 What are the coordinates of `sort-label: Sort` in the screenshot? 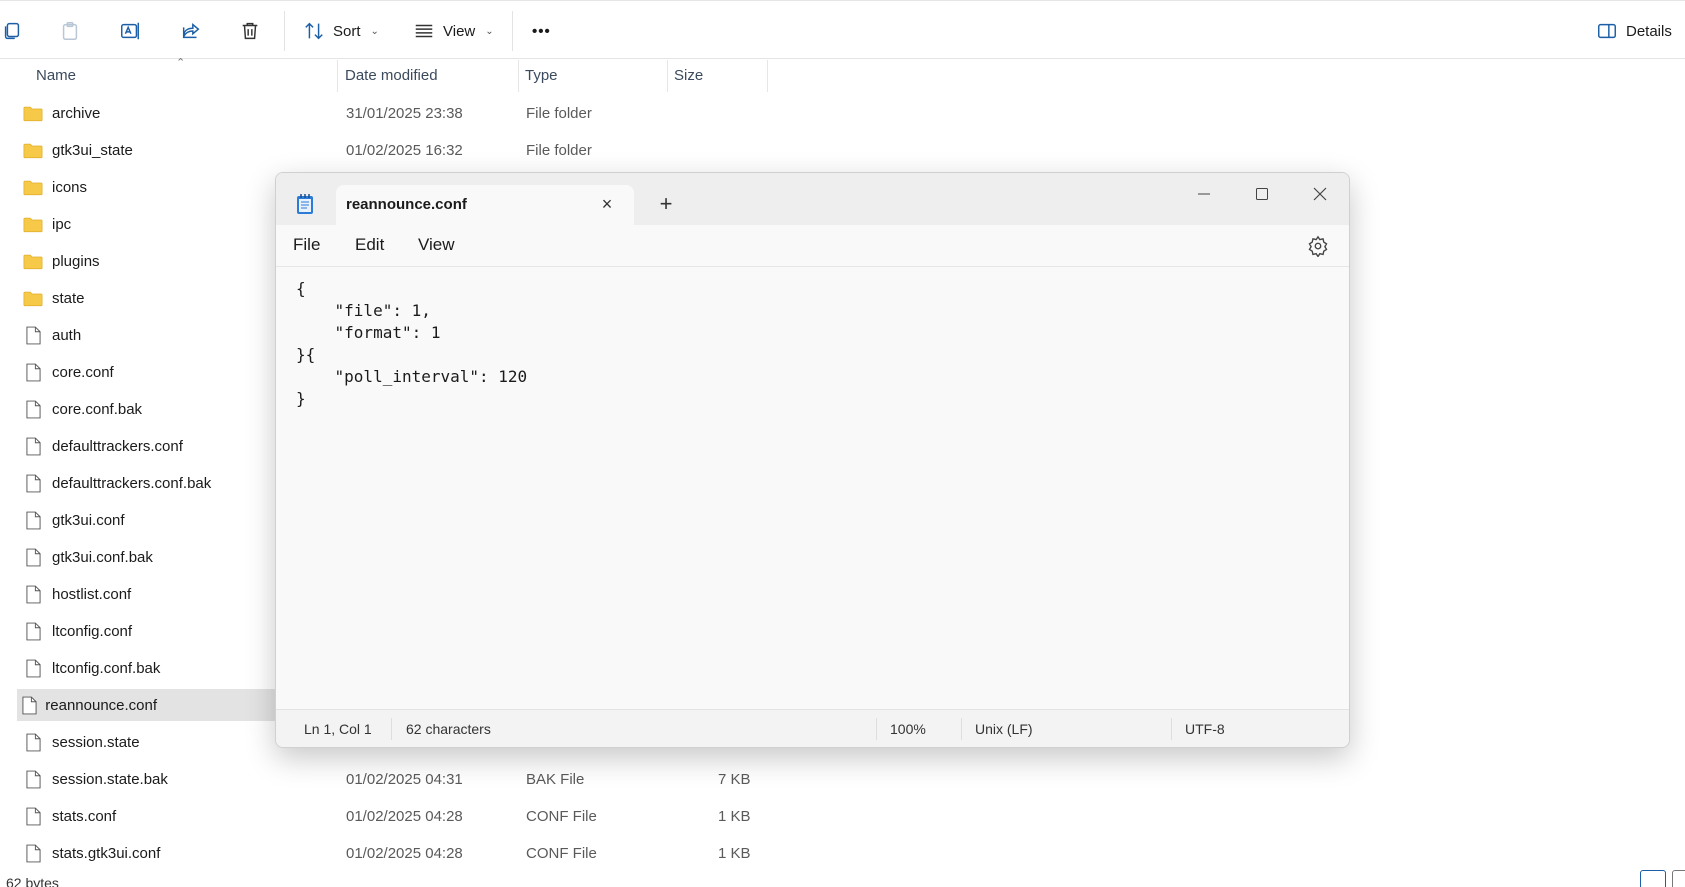 It's located at (347, 31).